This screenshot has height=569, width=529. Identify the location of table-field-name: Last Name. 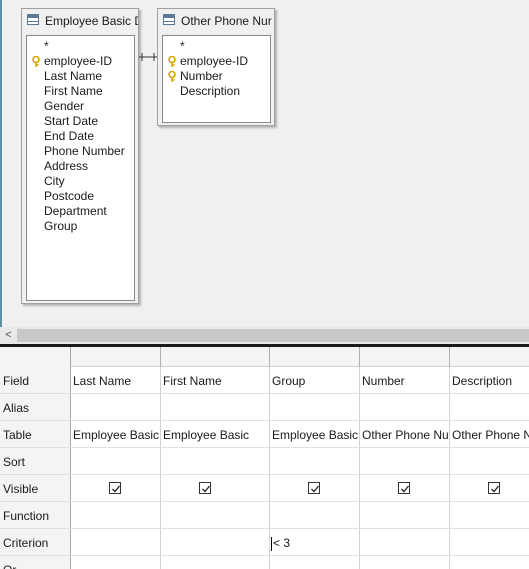
(73, 76).